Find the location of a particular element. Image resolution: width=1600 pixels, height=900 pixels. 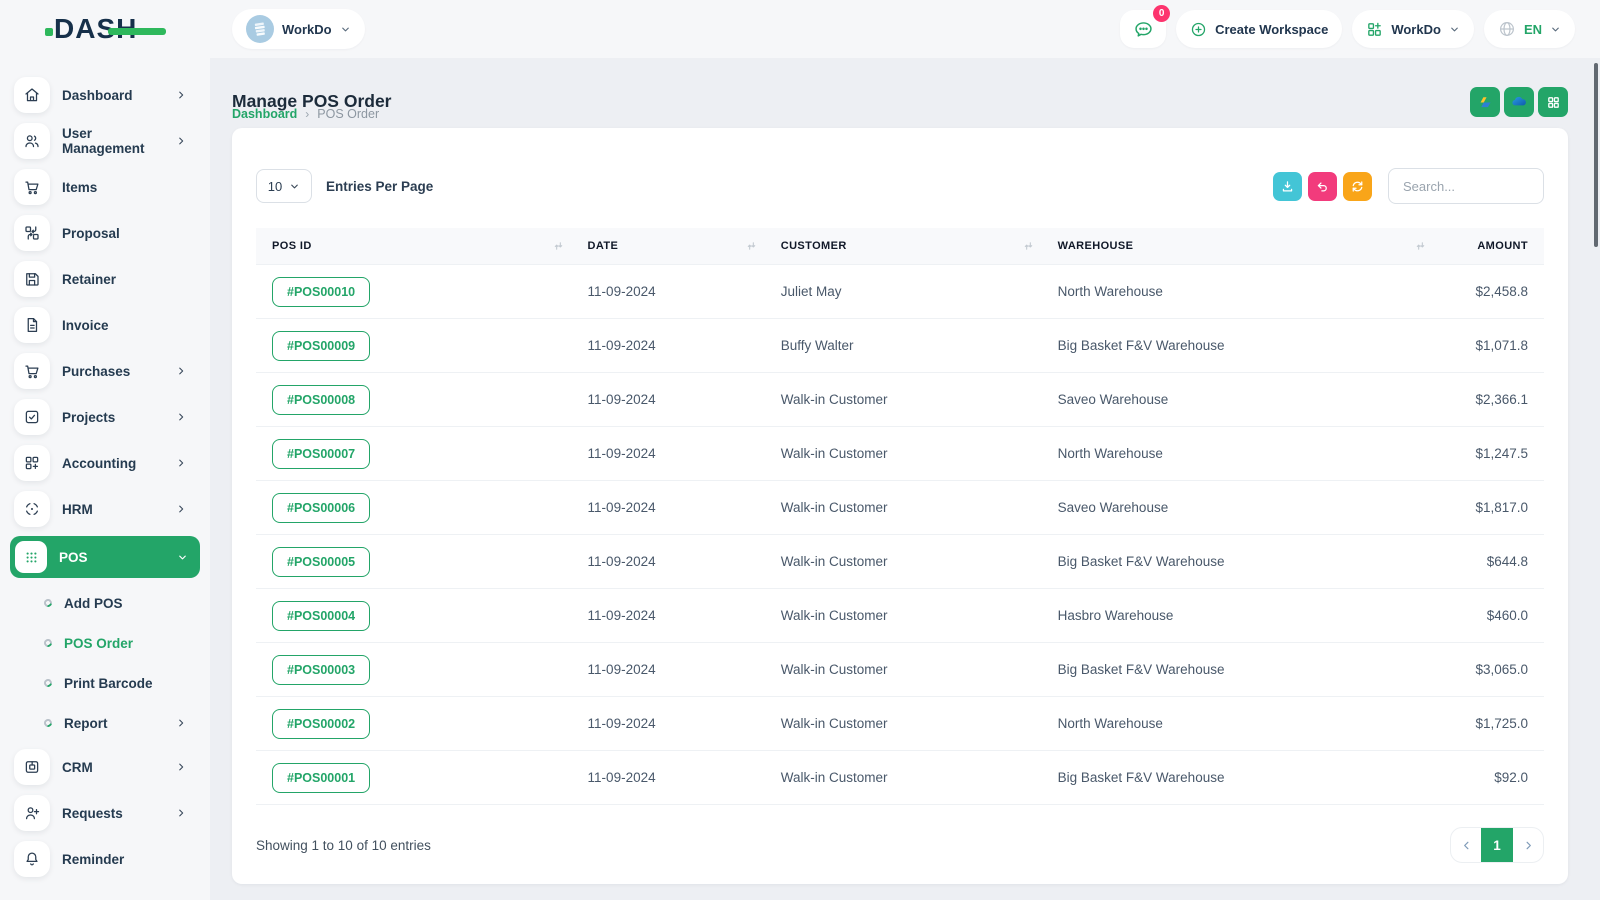

refresh-button is located at coordinates (1357, 186).